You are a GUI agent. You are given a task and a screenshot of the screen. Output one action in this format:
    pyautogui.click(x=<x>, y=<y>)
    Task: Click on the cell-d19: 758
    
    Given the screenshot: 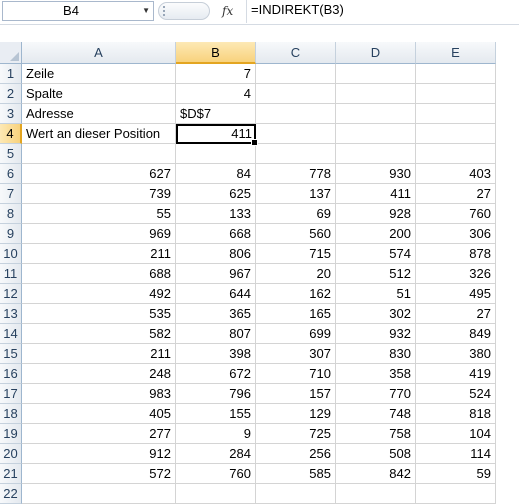 What is the action you would take?
    pyautogui.click(x=376, y=434)
    